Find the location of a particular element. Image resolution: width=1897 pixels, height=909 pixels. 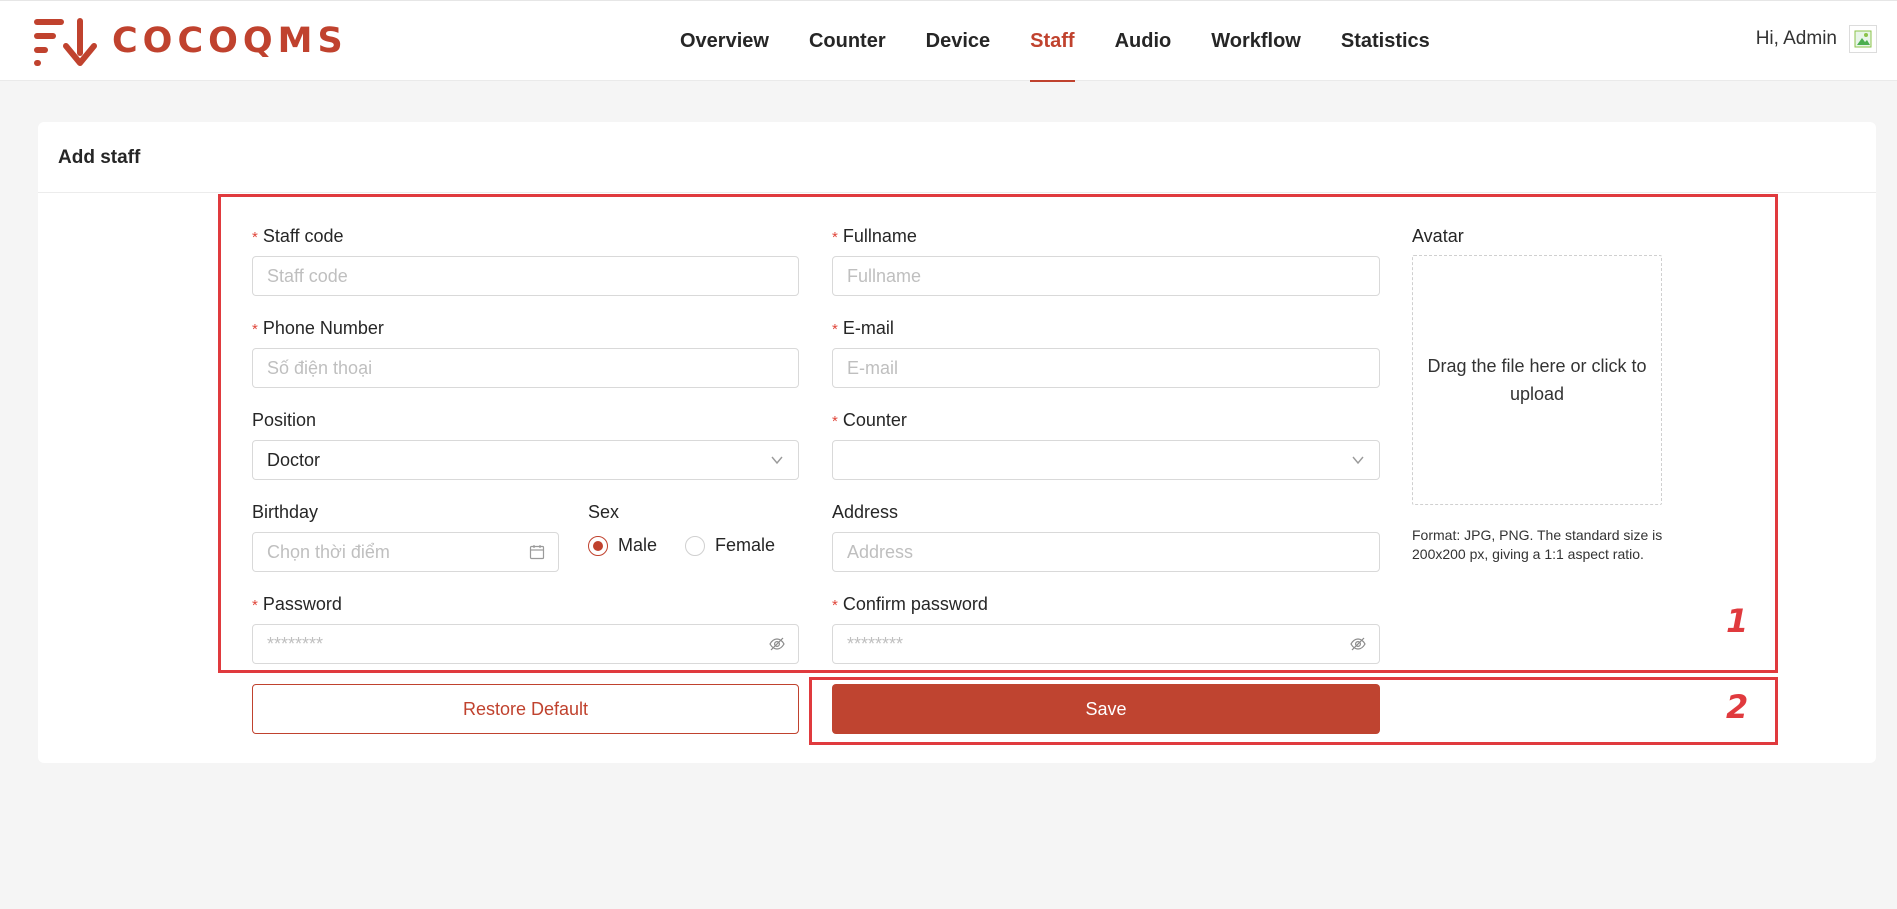

birthday-picker is located at coordinates (405, 552).